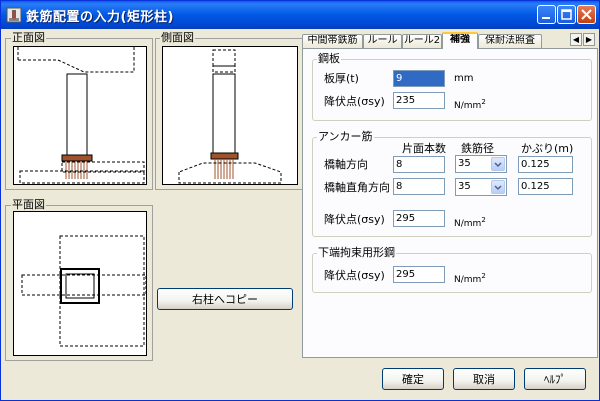 This screenshot has height=401, width=600. I want to click on plate-yield-label: 降伏点(σsy), so click(354, 101).